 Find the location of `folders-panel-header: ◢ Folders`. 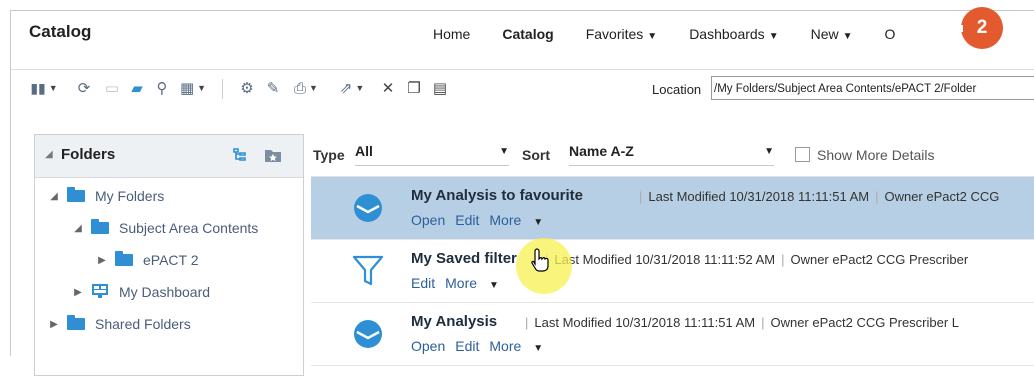

folders-panel-header: ◢ Folders is located at coordinates (169, 156).